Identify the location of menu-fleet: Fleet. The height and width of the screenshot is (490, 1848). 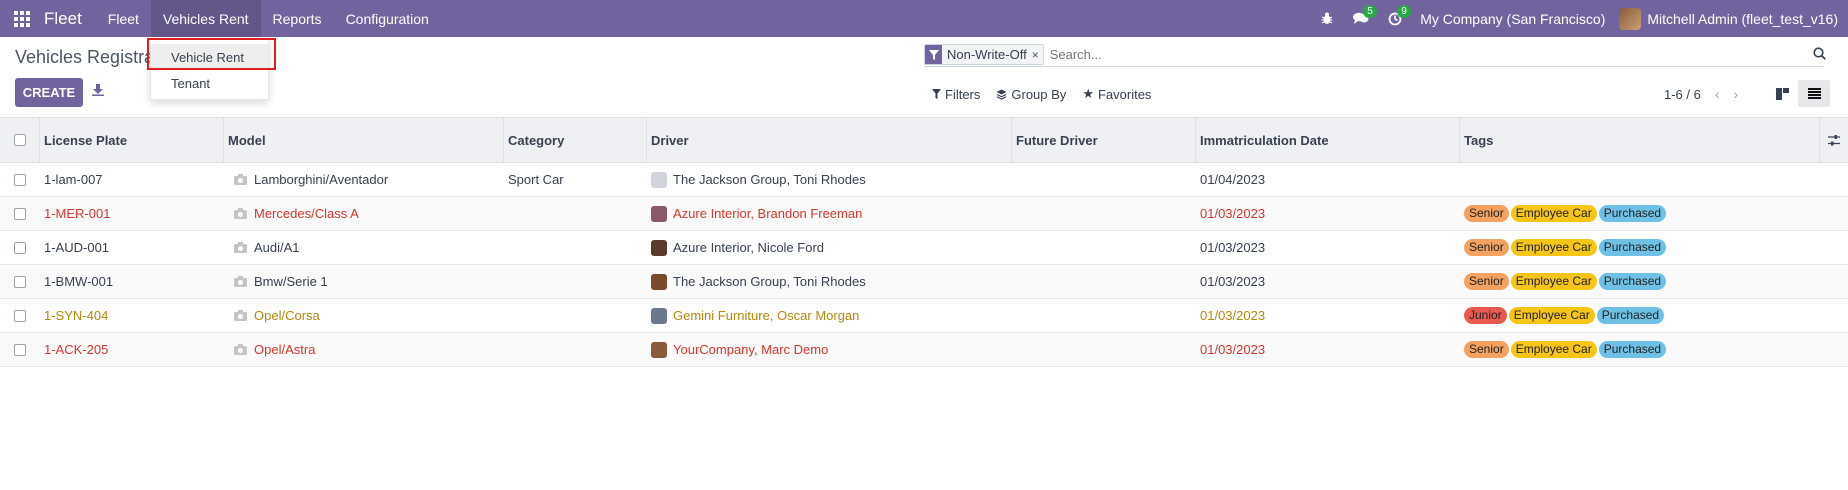
(123, 18).